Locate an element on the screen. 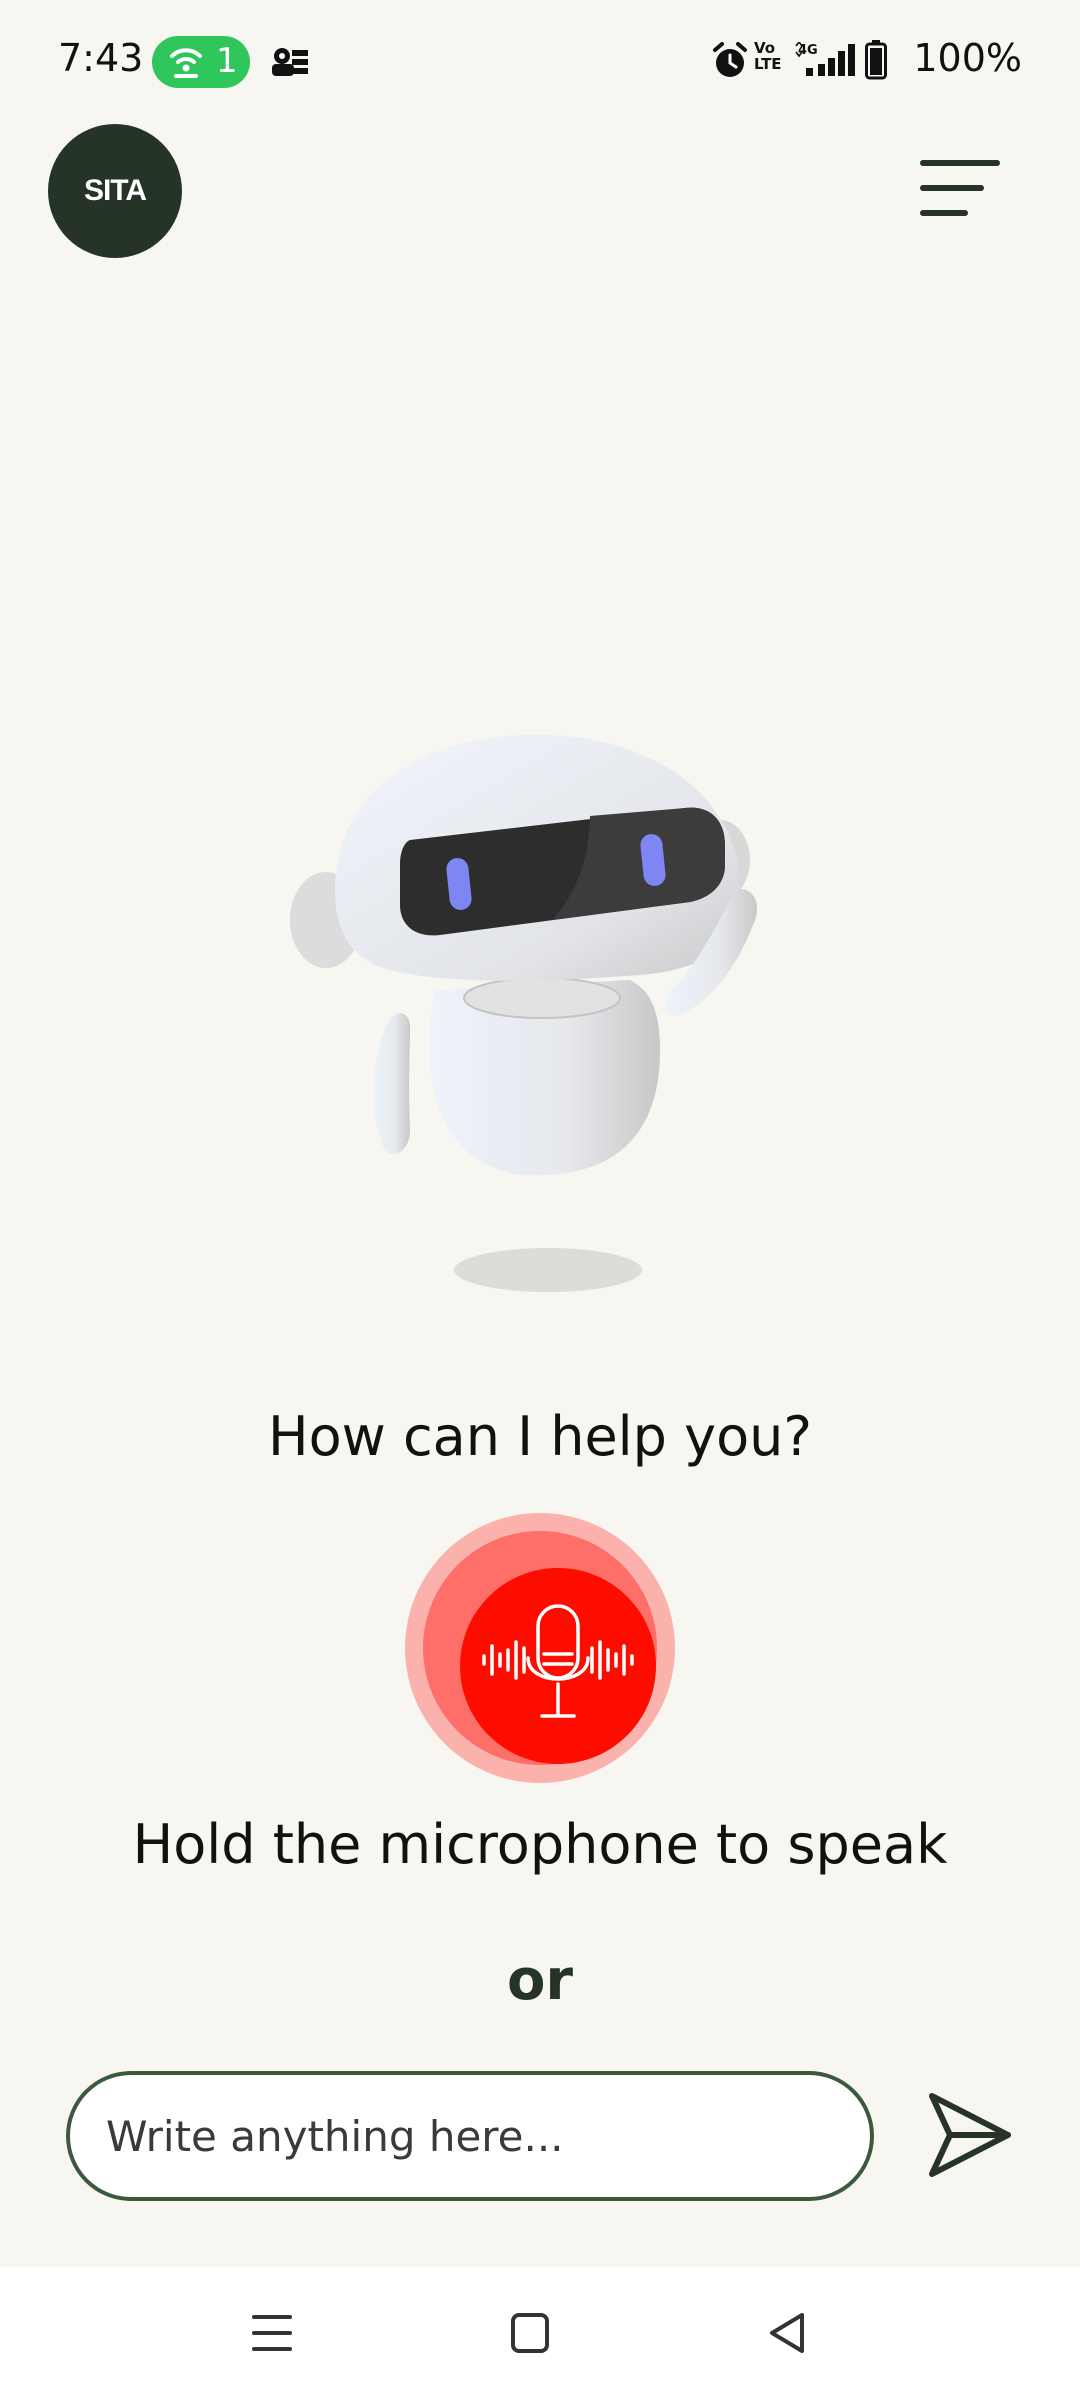  menu-button is located at coordinates (960, 190).